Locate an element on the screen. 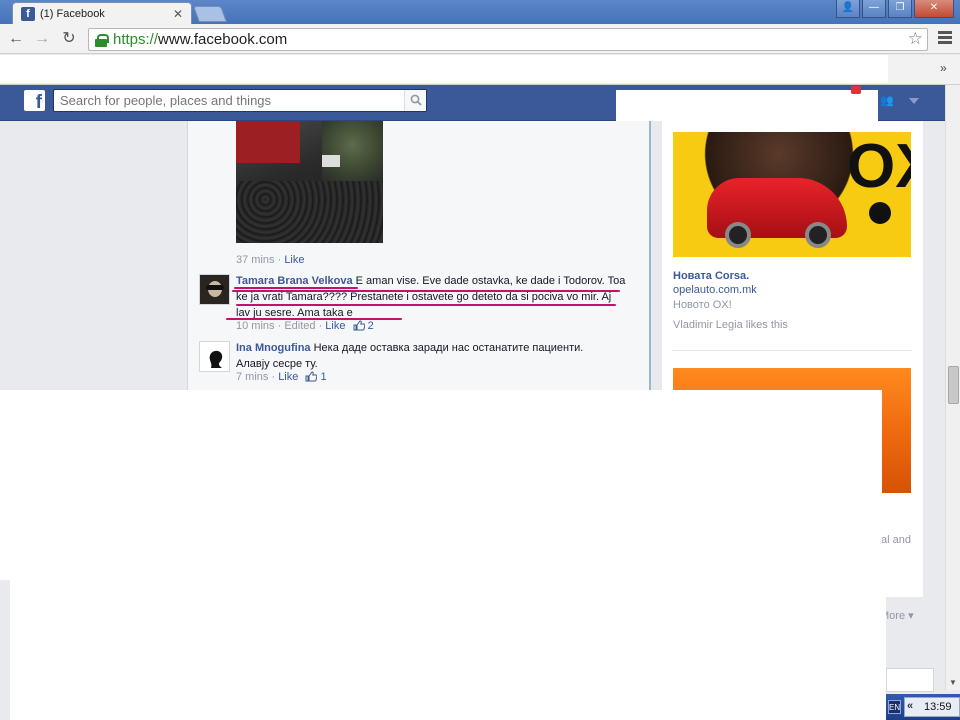 Image resolution: width=960 pixels, height=720 pixels. close-window-button: ✕ is located at coordinates (934, 9).